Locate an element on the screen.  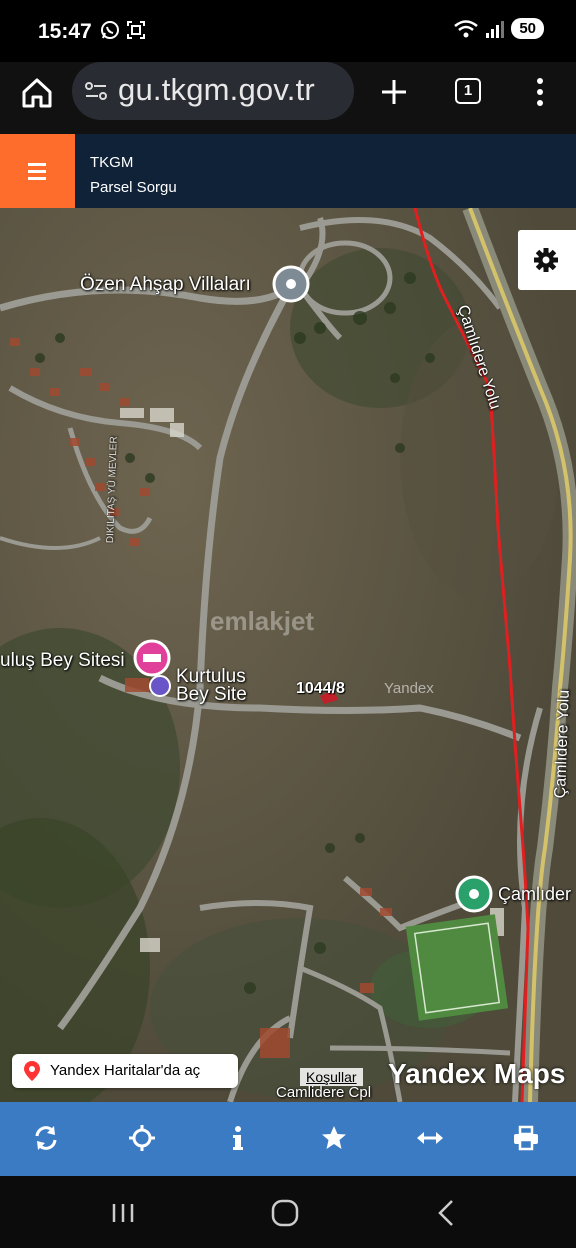
hamburger-menu-button is located at coordinates (37, 171).